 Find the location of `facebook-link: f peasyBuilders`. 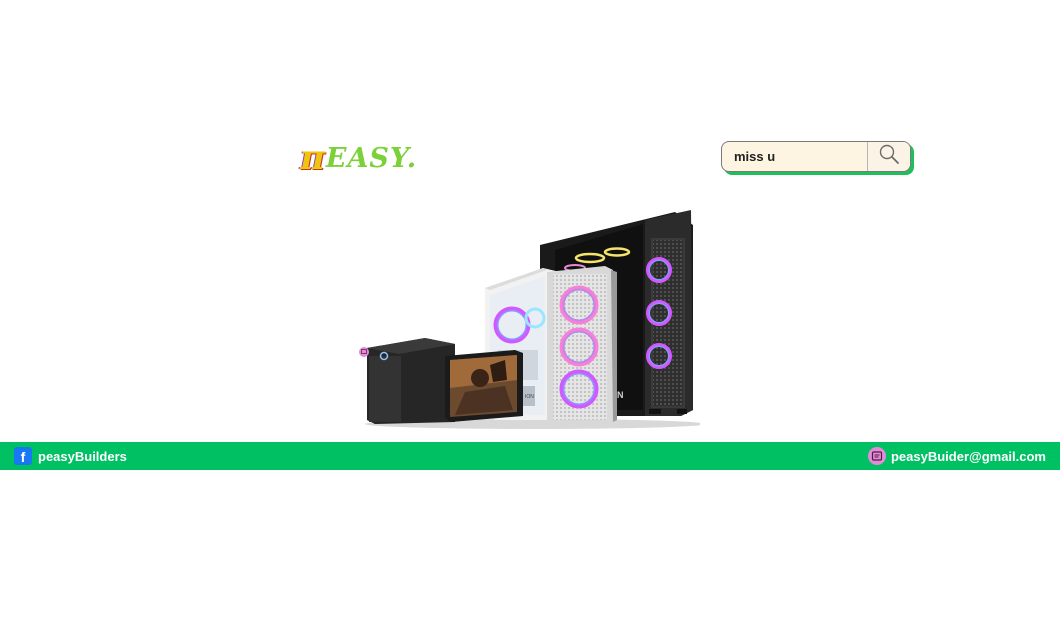

facebook-link: f peasyBuilders is located at coordinates (70, 456).